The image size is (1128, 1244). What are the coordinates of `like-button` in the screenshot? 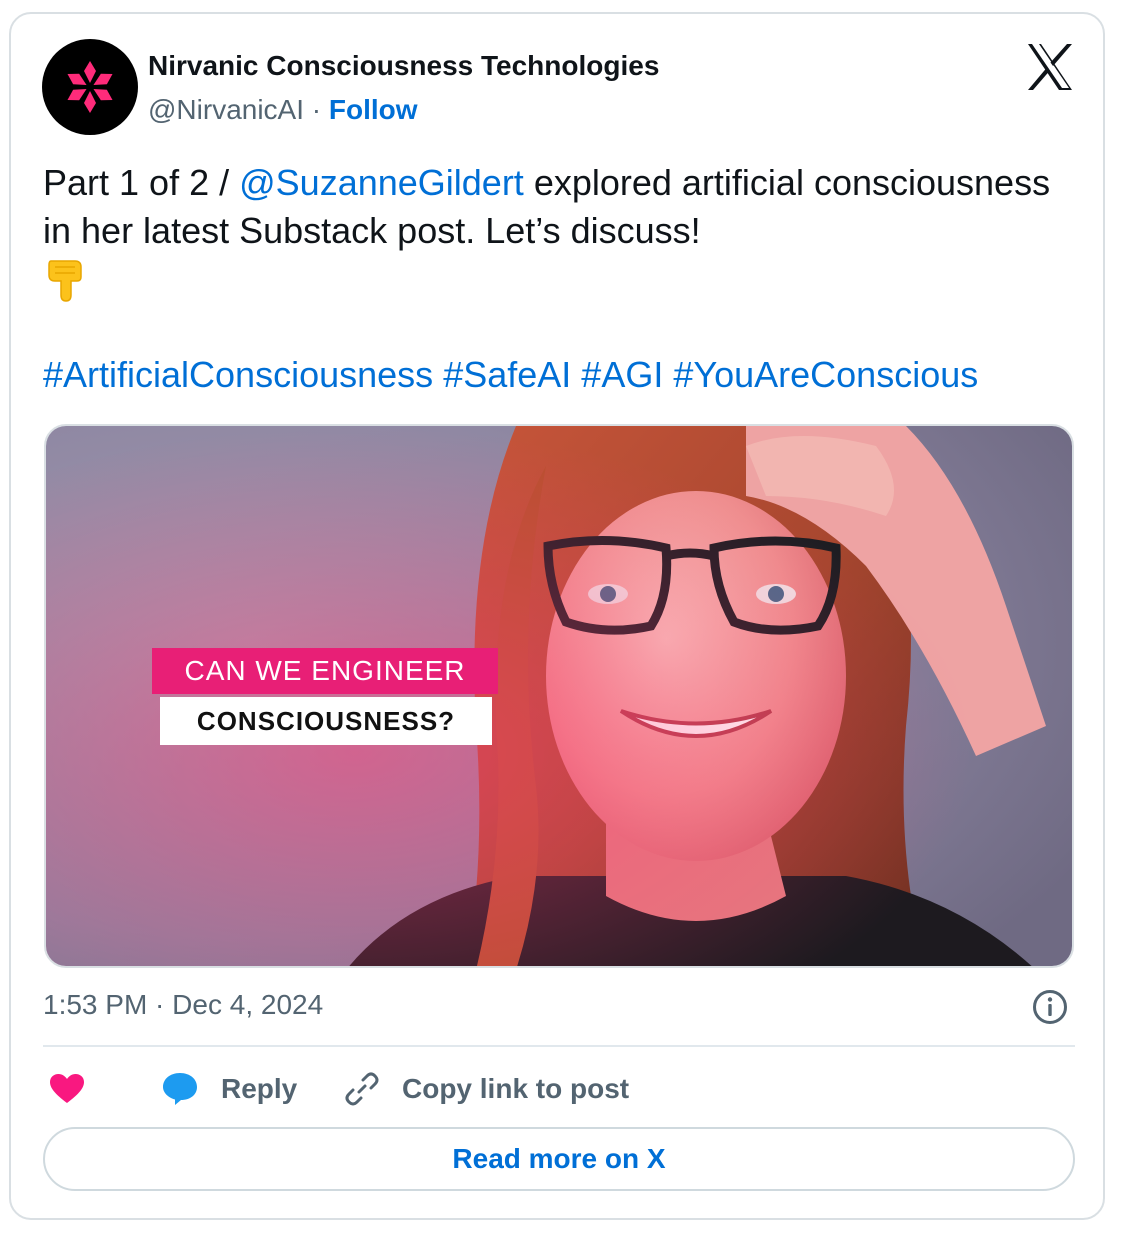 It's located at (67, 1089).